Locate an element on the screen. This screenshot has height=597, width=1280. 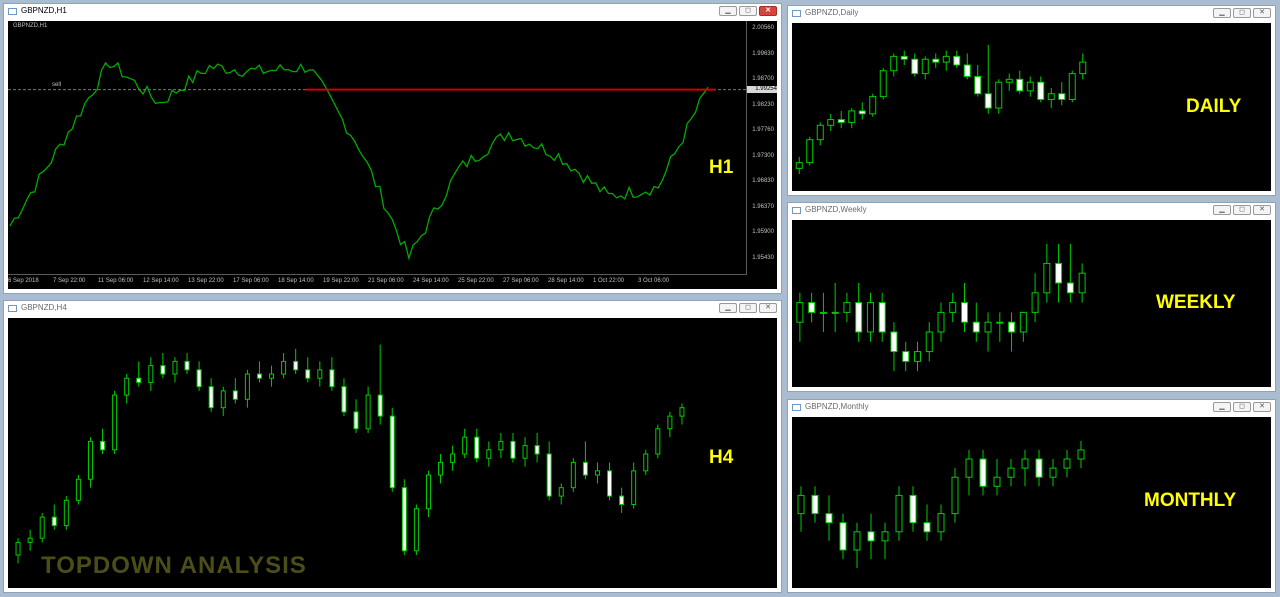
watermark-text: TOPDOWN ANALYSIS is located at coordinates (174, 565).